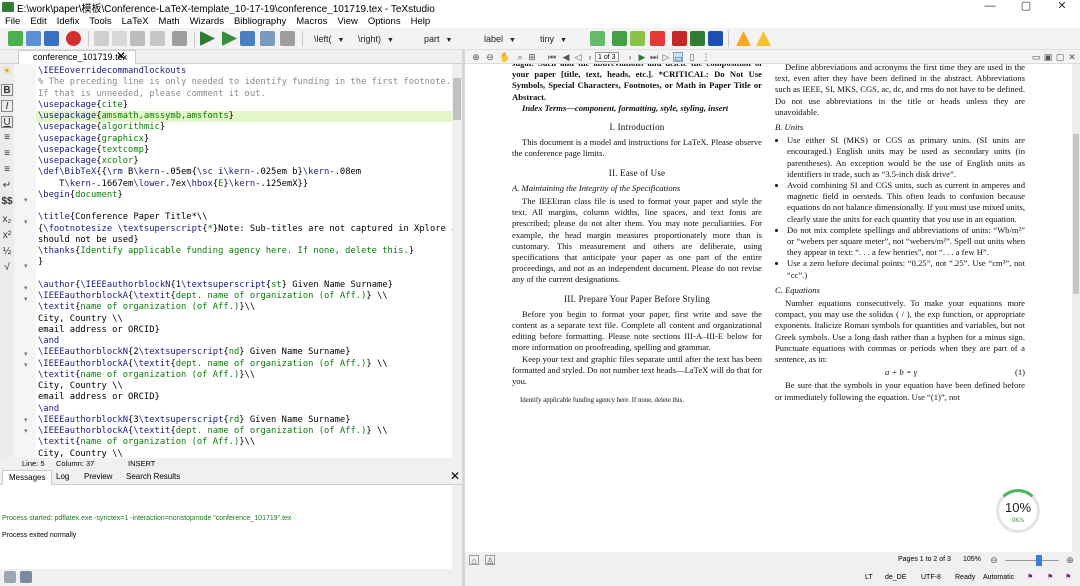 The image size is (1080, 586). Describe the element at coordinates (15, 38) in the screenshot. I see `new-file-icon` at that location.